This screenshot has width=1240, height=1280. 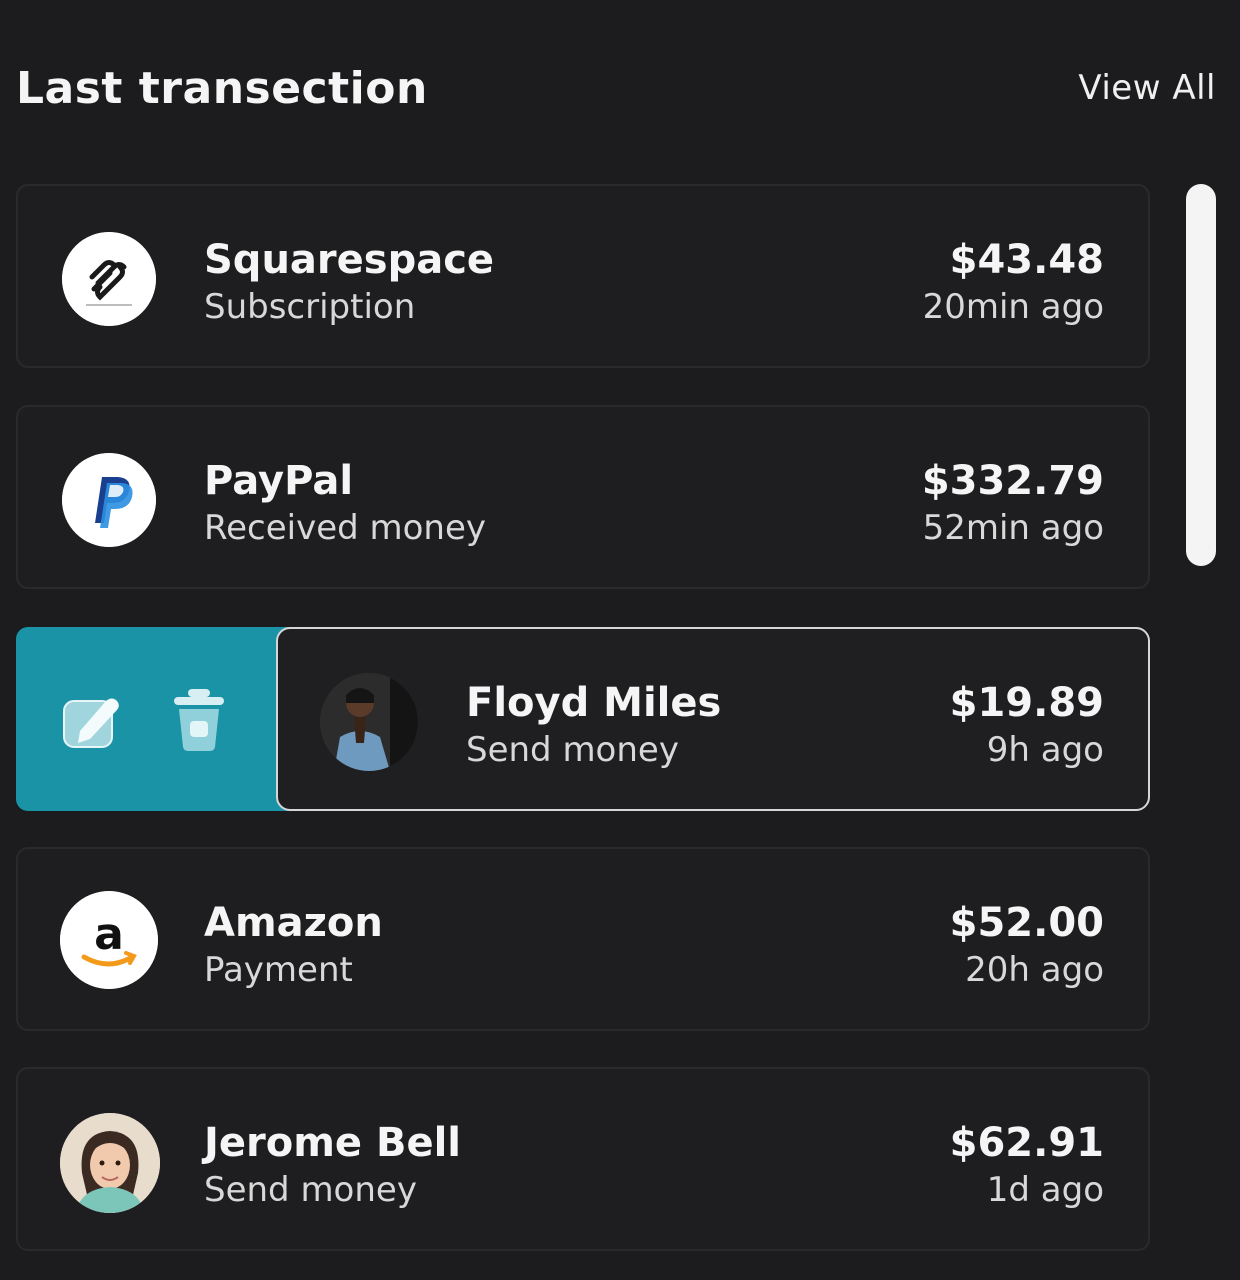 I want to click on amazon-logo-icon: a, so click(x=109, y=940).